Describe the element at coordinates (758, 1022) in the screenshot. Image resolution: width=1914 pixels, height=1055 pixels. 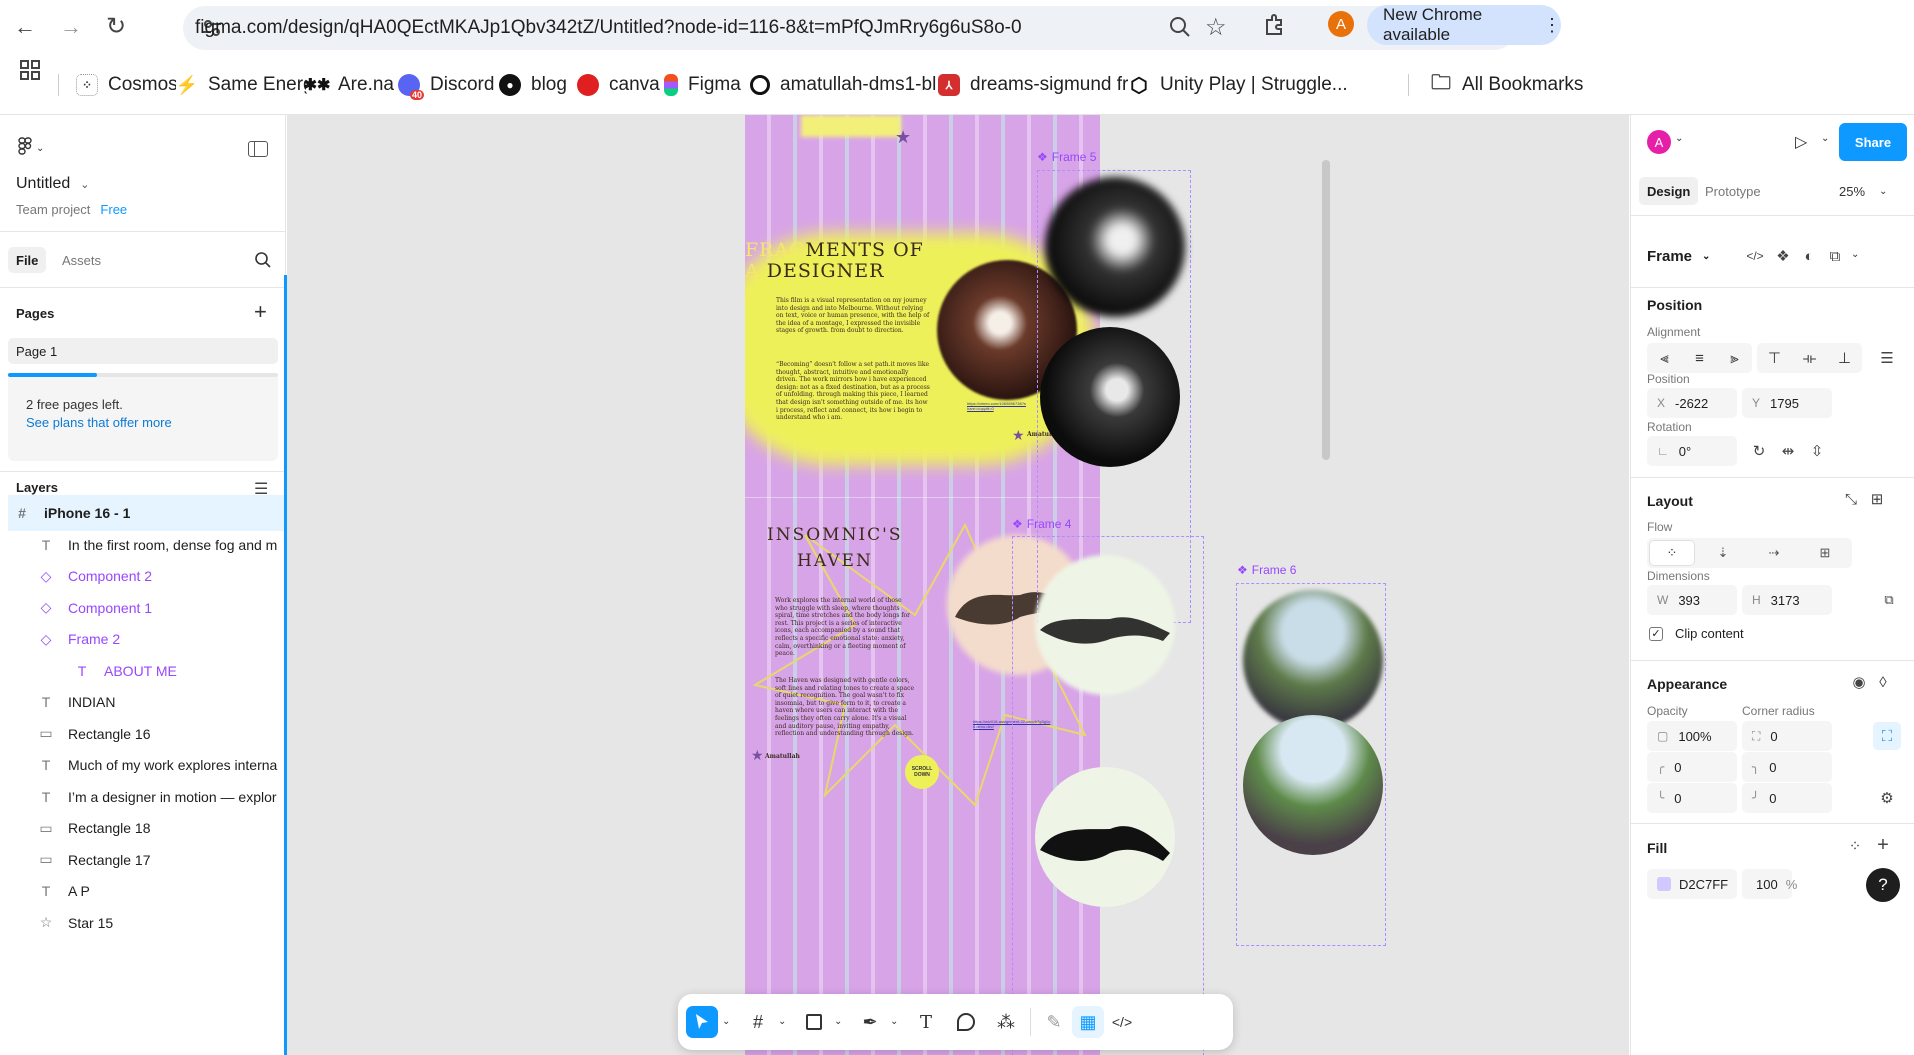
I see `frame-tool-icon: #` at that location.